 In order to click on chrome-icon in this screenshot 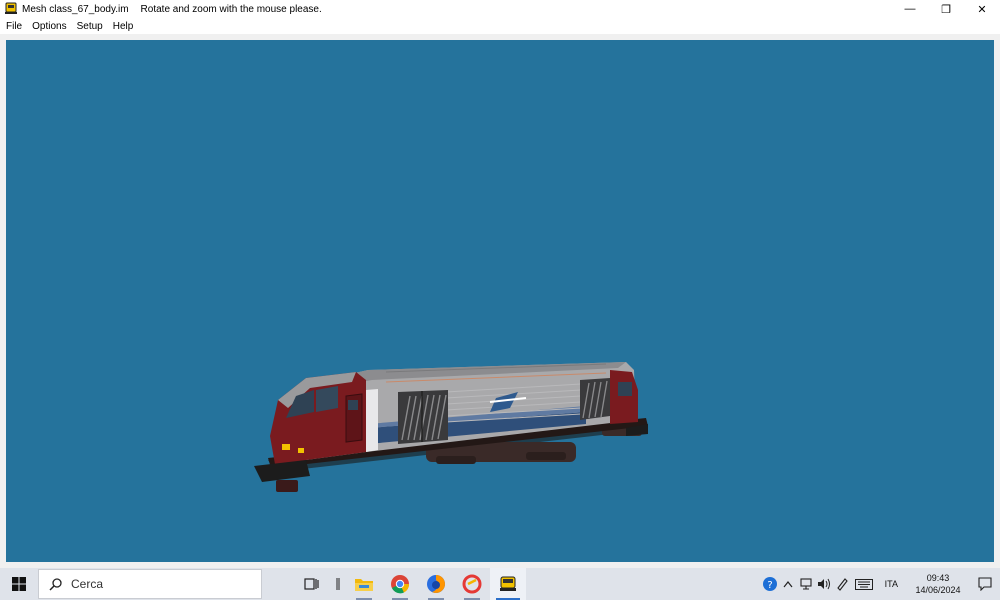, I will do `click(400, 584)`.